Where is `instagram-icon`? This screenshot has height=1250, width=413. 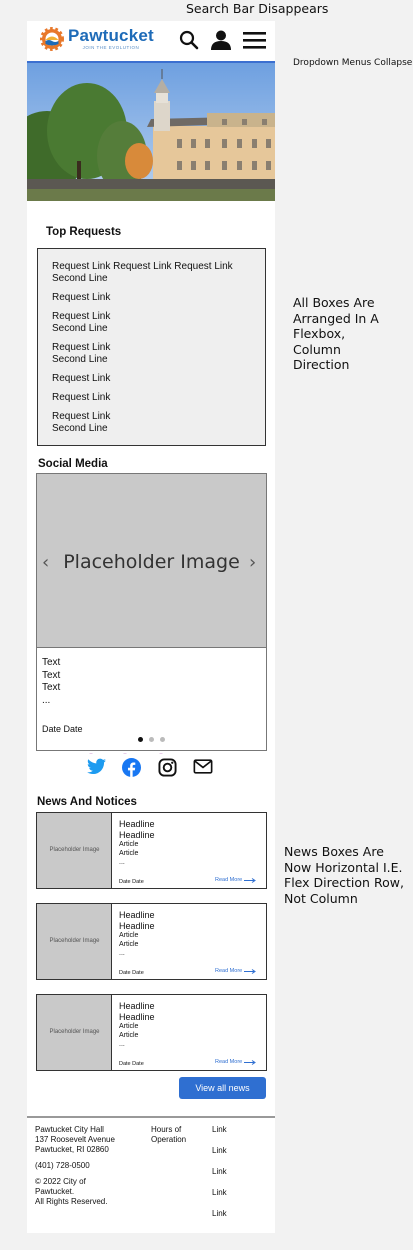
instagram-icon is located at coordinates (167, 767).